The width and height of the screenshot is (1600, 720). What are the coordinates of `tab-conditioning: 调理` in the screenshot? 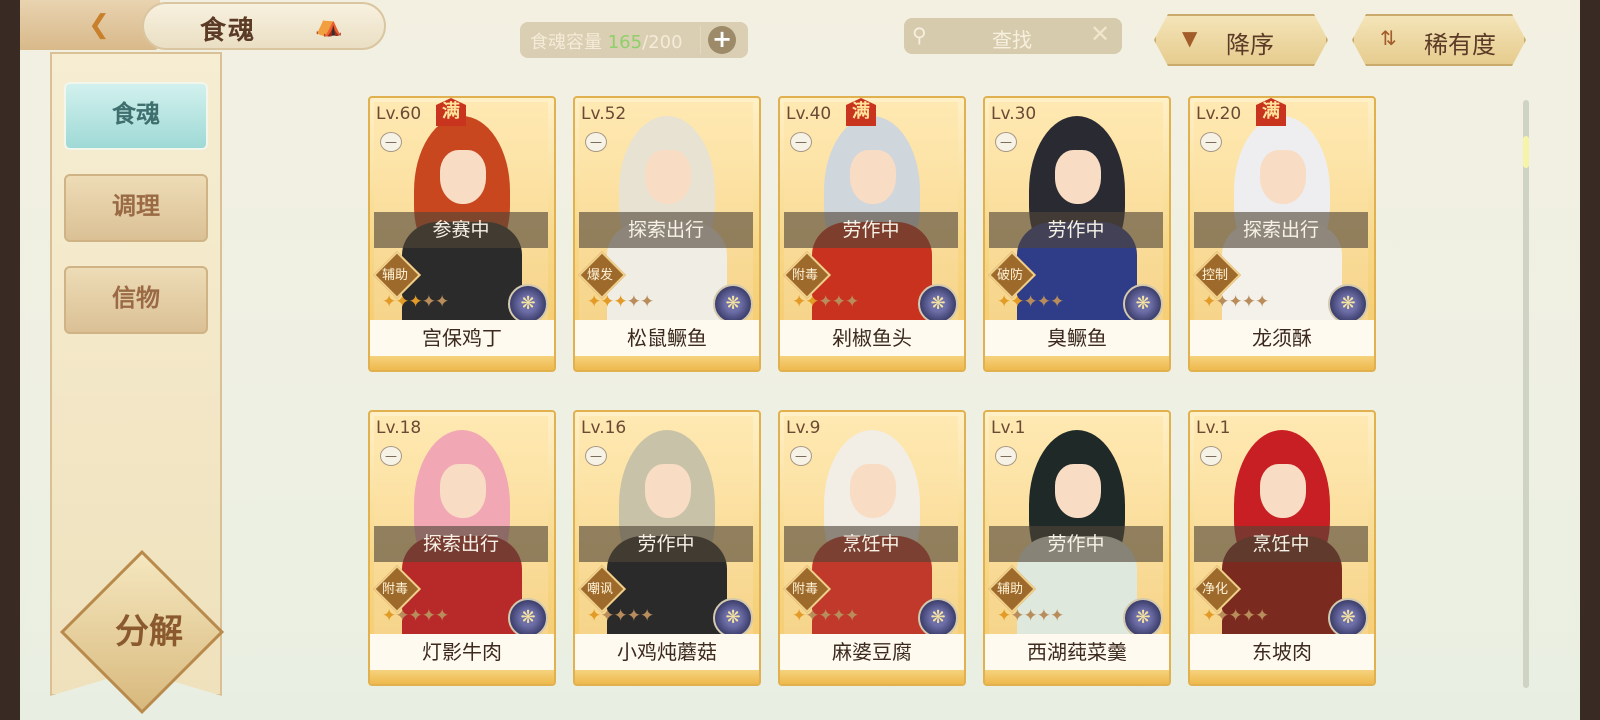 It's located at (136, 208).